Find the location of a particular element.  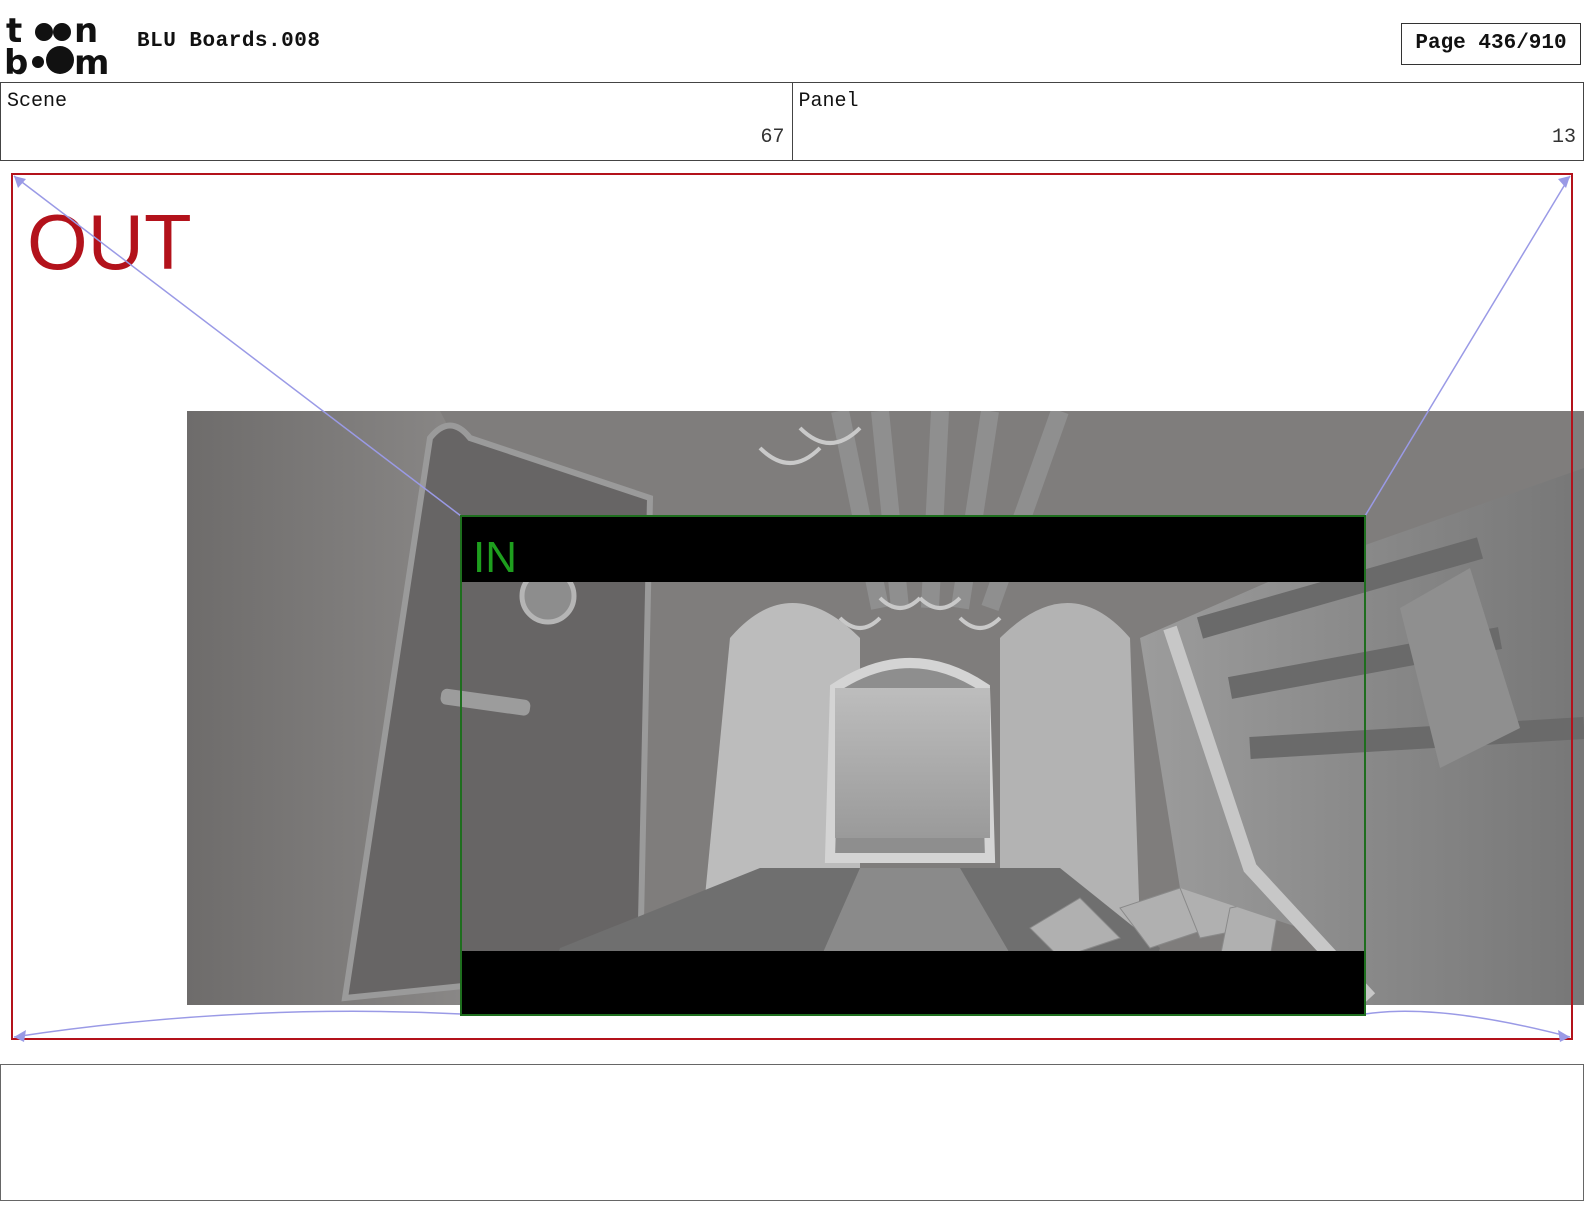

out-label: OUT is located at coordinates (109, 242).